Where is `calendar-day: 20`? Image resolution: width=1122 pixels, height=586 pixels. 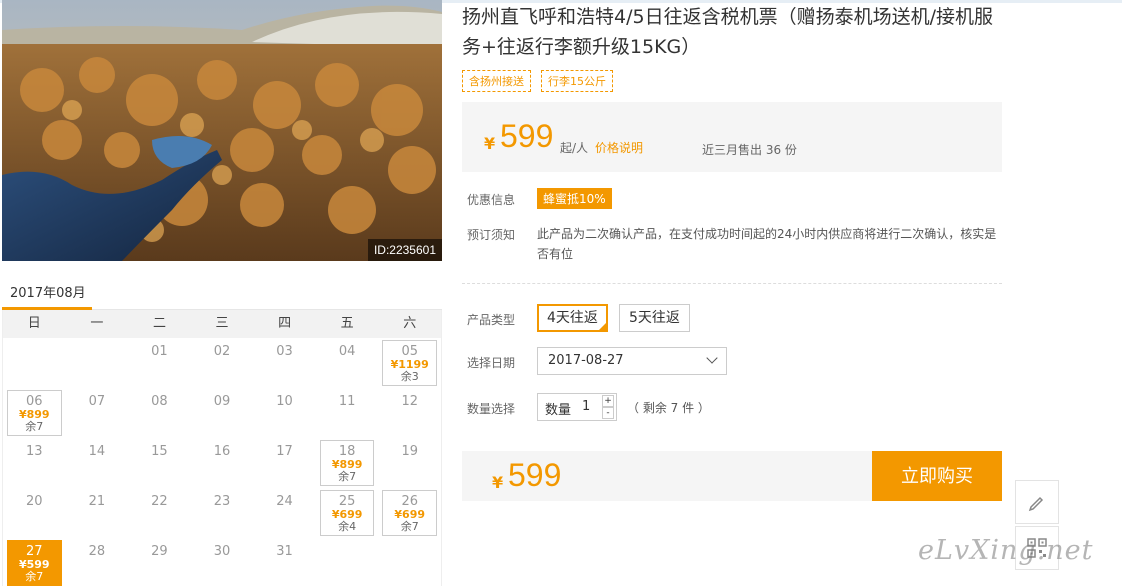
calendar-day: 20 is located at coordinates (34, 513).